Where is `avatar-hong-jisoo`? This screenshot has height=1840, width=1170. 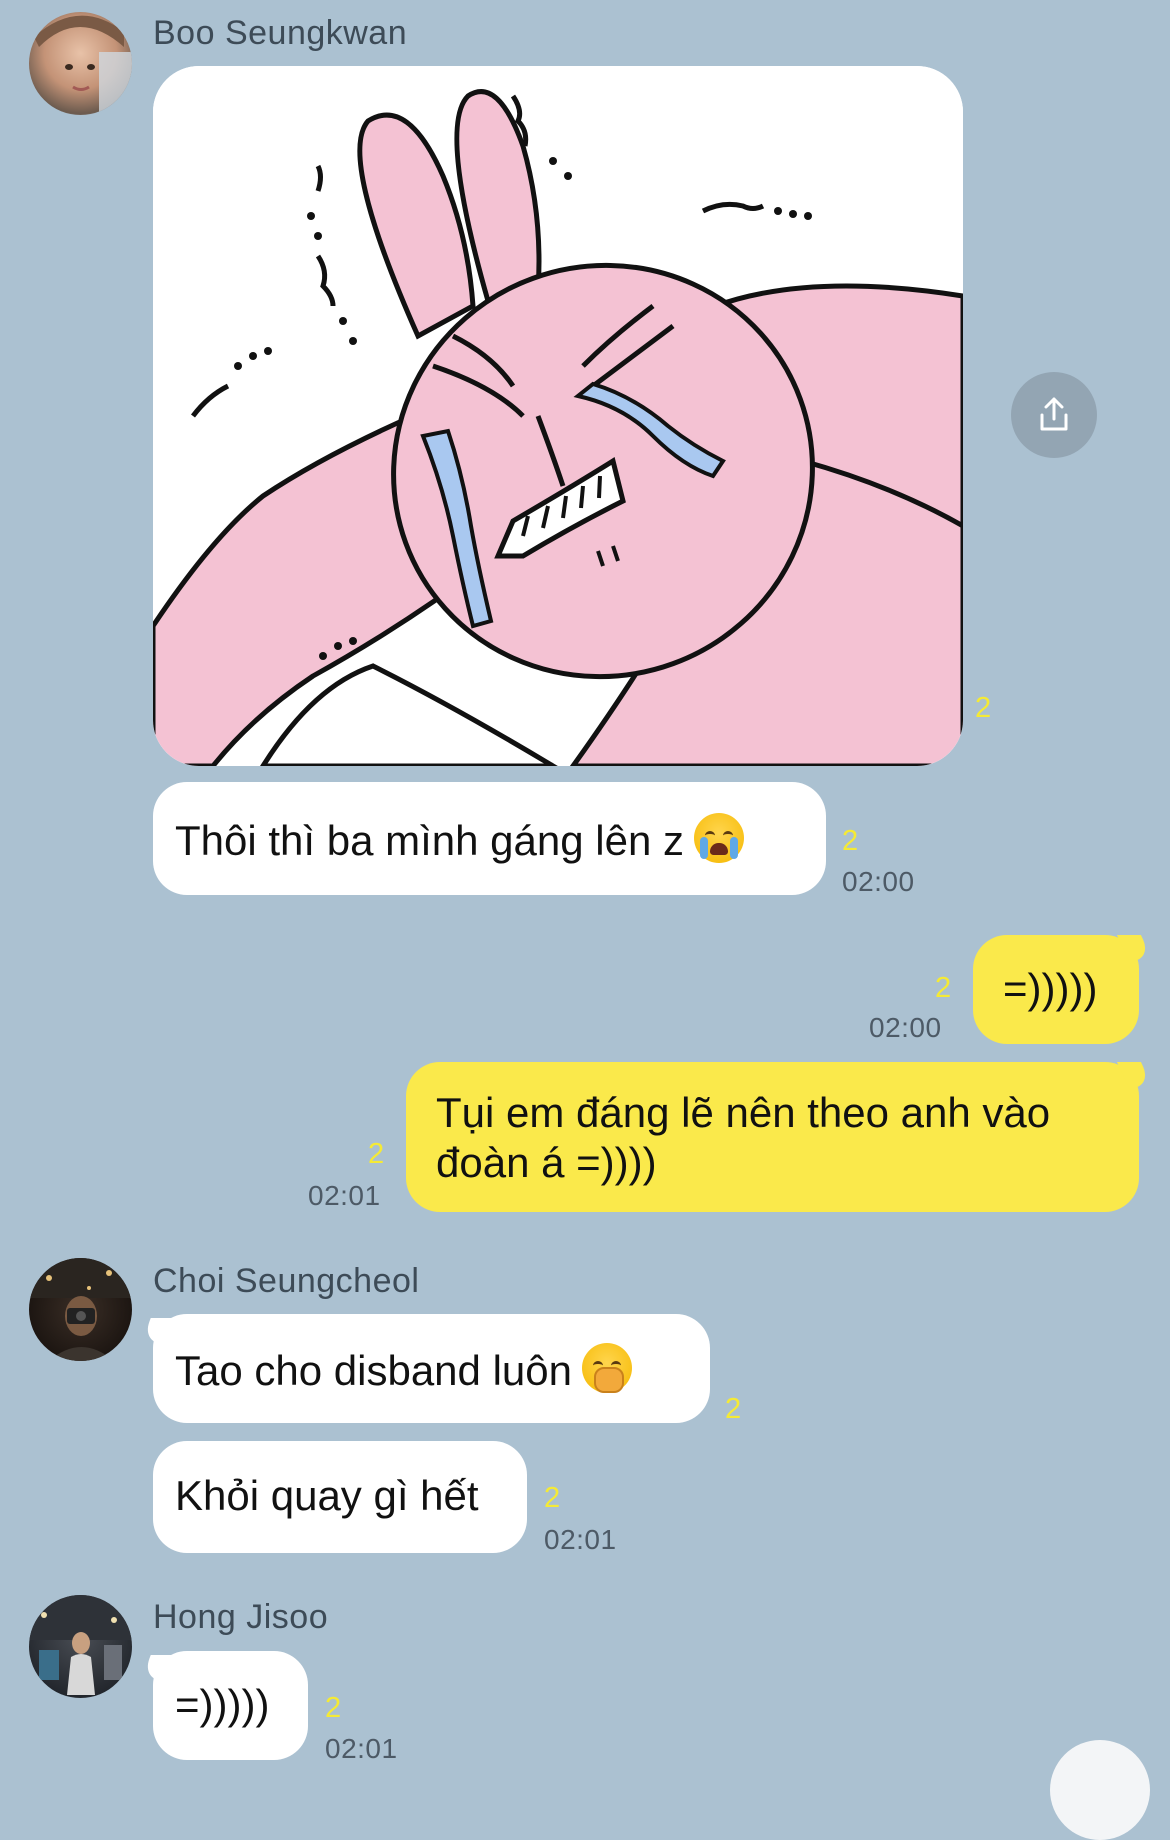
avatar-hong-jisoo is located at coordinates (80, 1646).